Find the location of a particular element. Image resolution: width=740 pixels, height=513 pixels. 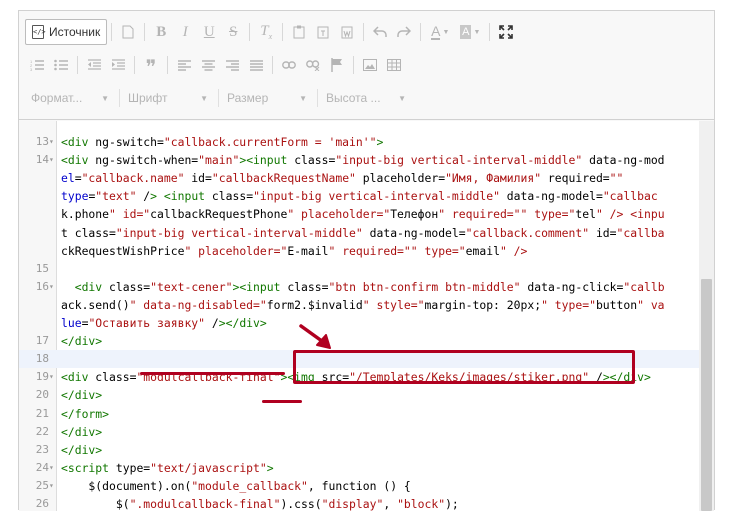

new-page-icon is located at coordinates (128, 32).